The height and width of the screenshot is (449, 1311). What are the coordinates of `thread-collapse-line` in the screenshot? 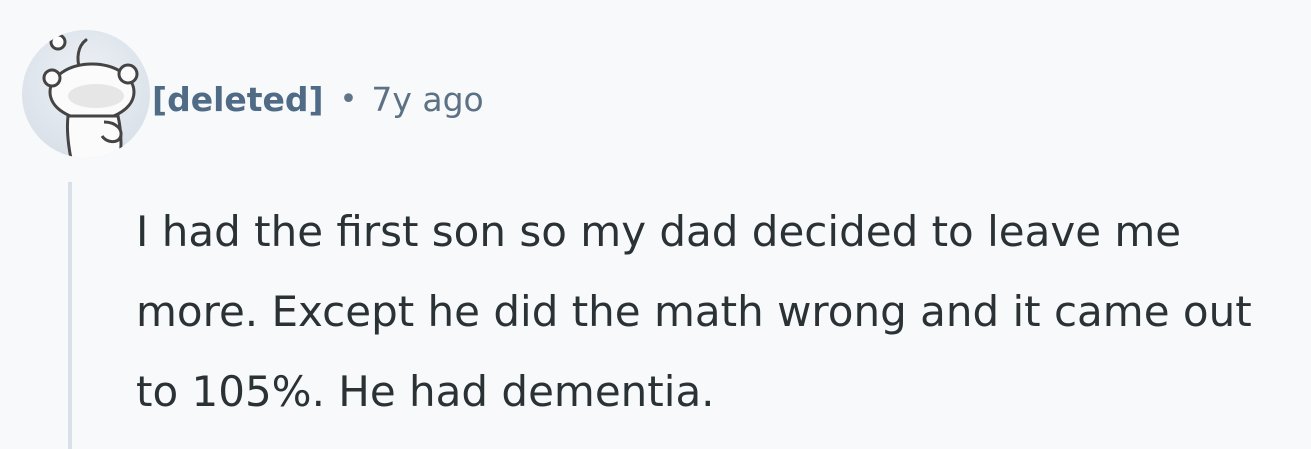 It's located at (70, 315).